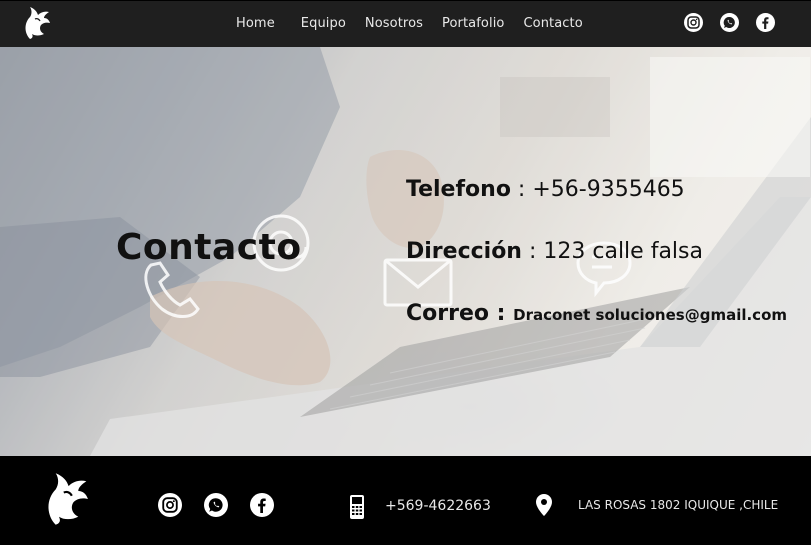 This screenshot has height=545, width=811. I want to click on correo-label: Correo :, so click(460, 313).